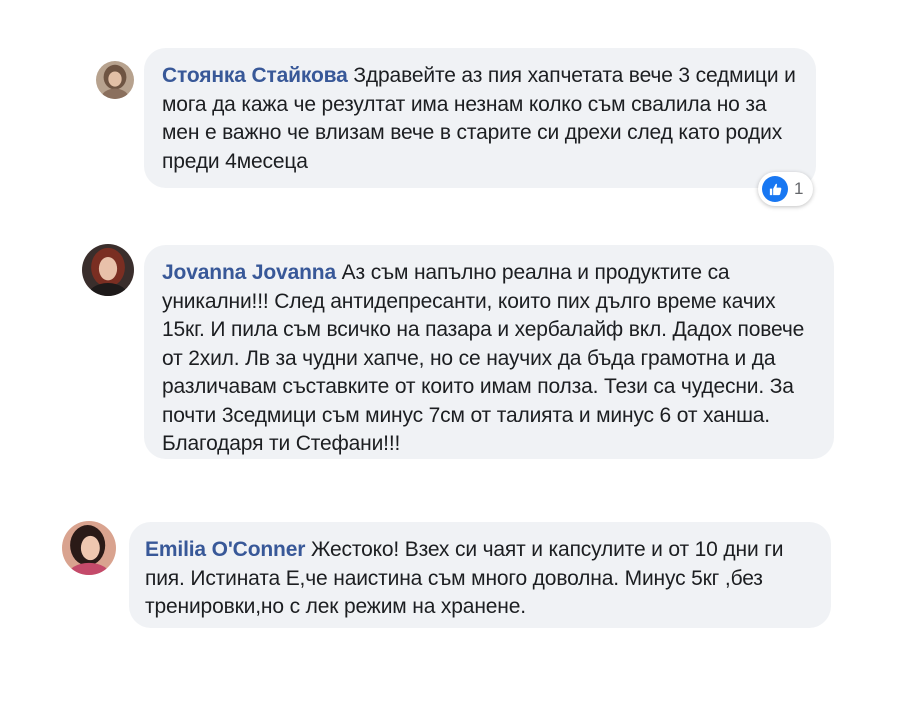 Image resolution: width=900 pixels, height=701 pixels. Describe the element at coordinates (249, 272) in the screenshot. I see `comment-author-link: Jovanna Jovanna` at that location.